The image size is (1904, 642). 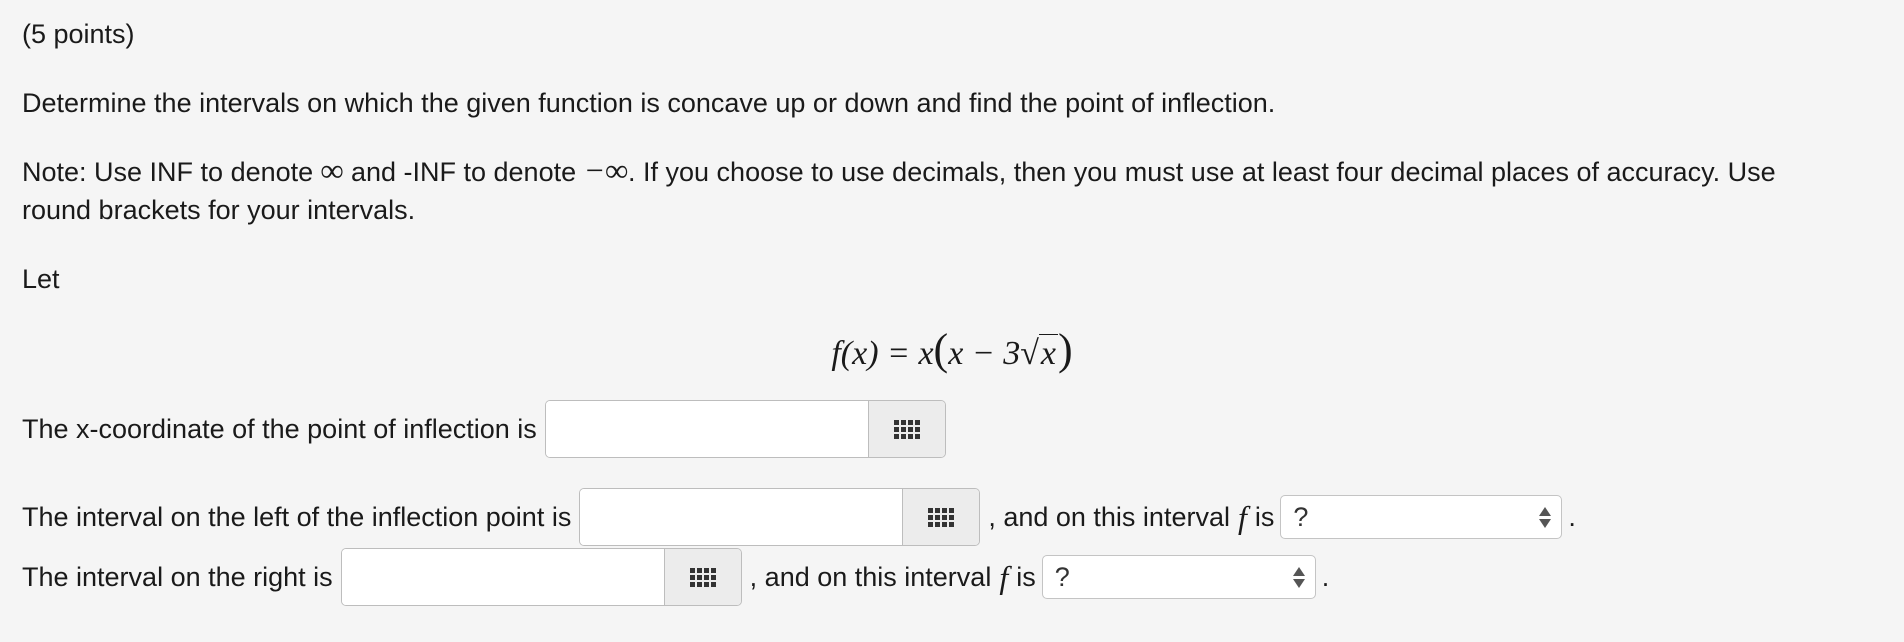 I want to click on right-interval-suffix: , and on this interval, so click(x=870, y=576).